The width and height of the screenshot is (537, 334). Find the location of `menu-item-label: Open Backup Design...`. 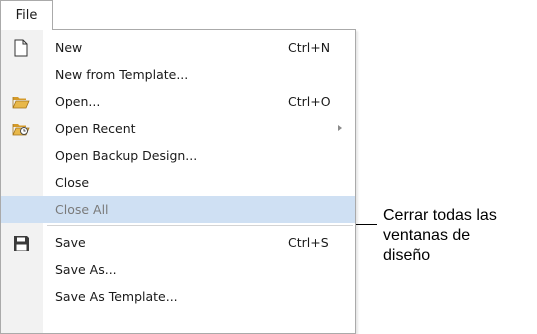

menu-item-label: Open Backup Design... is located at coordinates (126, 155).